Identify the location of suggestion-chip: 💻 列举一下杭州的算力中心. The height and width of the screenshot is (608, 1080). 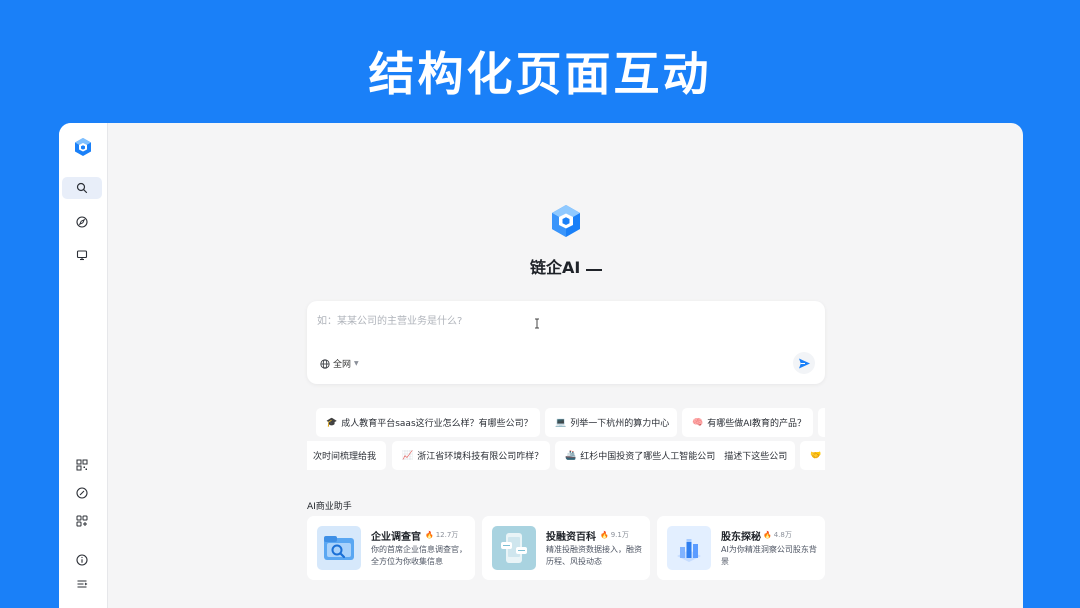
(611, 422).